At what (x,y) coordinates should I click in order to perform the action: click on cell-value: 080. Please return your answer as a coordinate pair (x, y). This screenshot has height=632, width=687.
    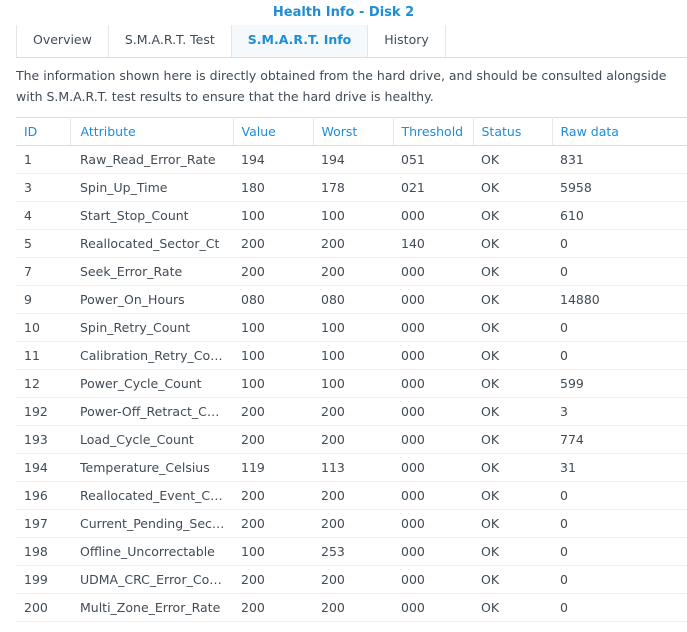
    Looking at the image, I should click on (273, 299).